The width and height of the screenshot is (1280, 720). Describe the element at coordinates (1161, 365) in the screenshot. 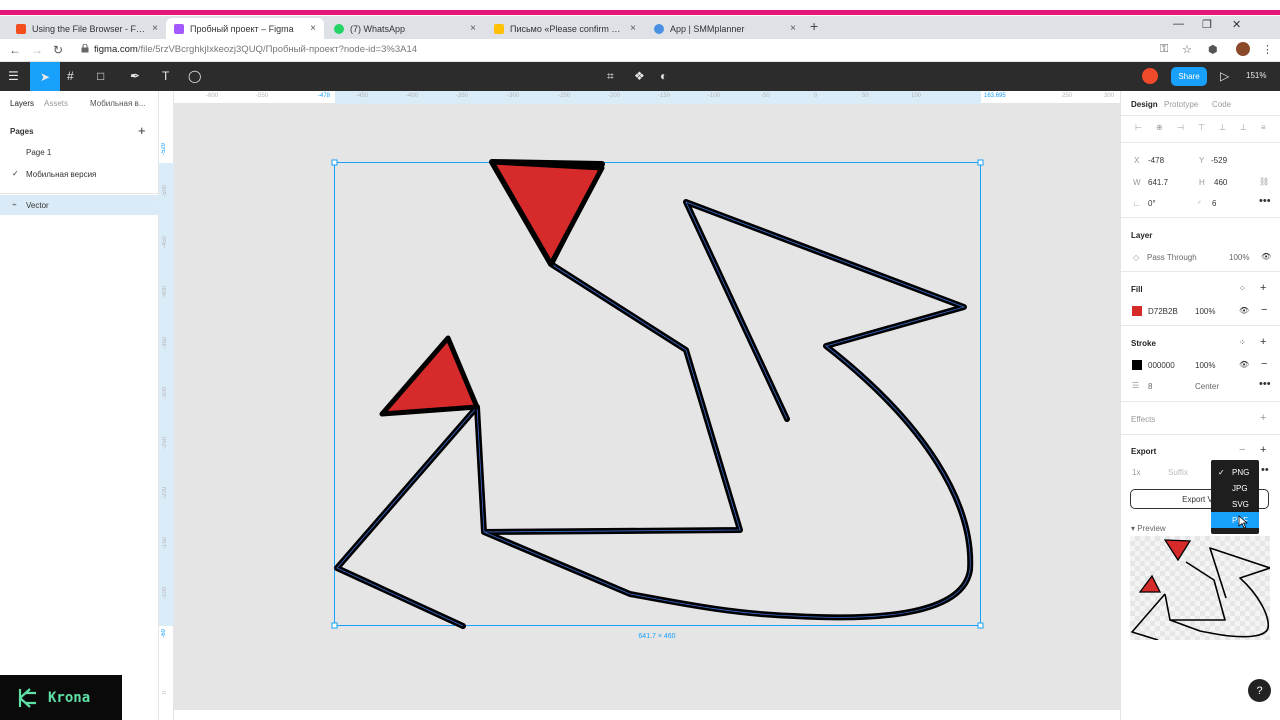

I see `stroke-hex-input: 000000` at that location.